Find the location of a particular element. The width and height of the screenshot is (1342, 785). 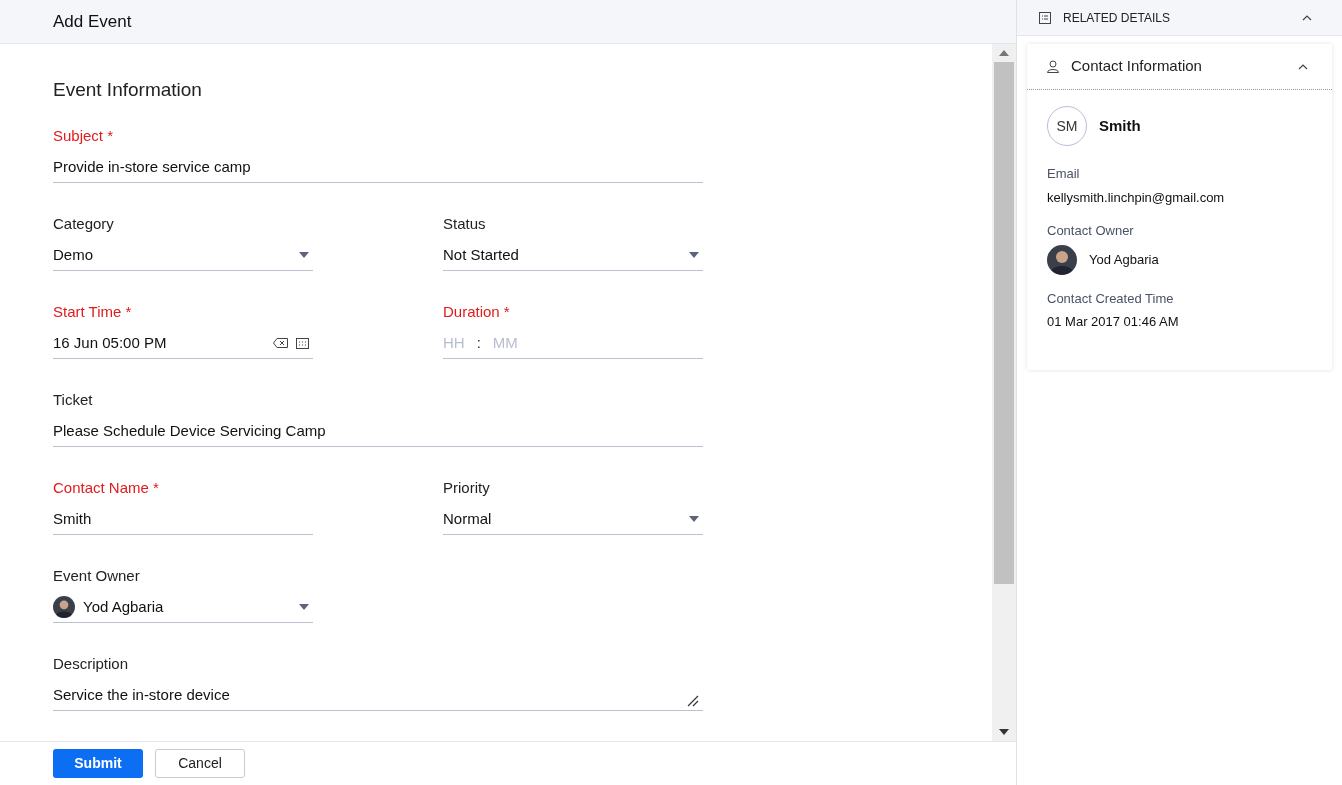

field-label: Event Owner is located at coordinates (97, 575).